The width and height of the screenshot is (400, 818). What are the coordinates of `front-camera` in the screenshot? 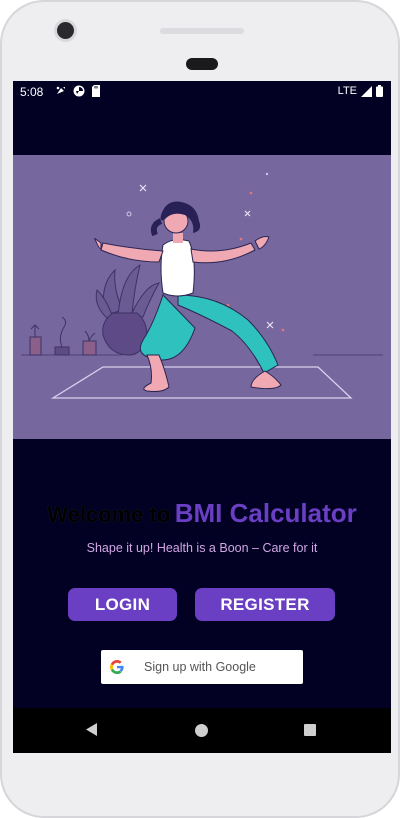 It's located at (65, 30).